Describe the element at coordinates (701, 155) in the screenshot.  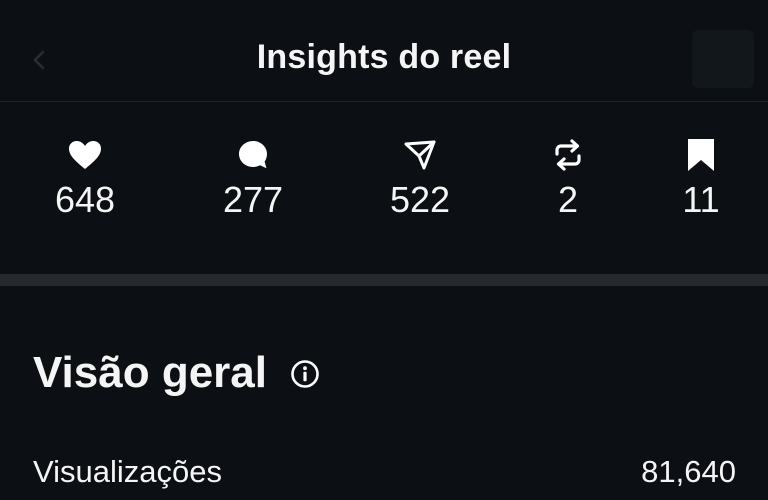
I see `bookmark-icon` at that location.